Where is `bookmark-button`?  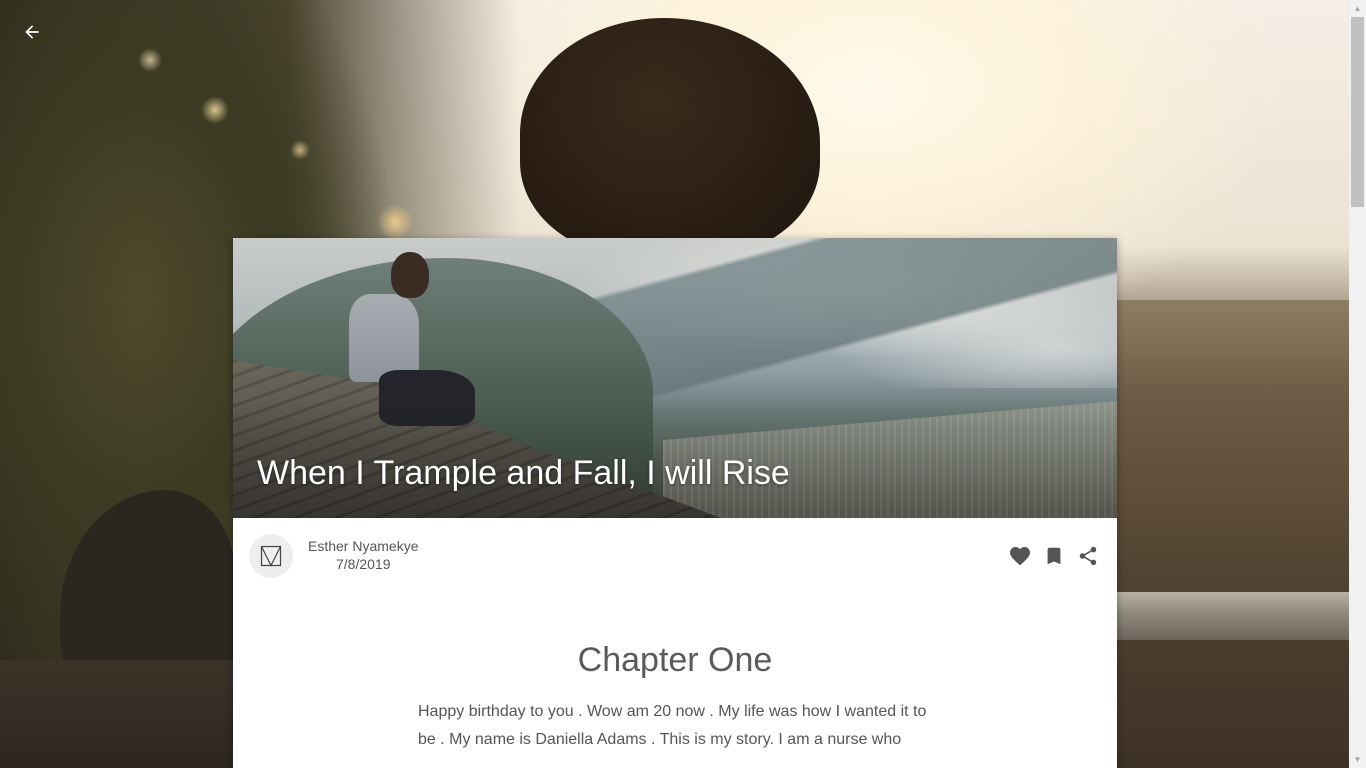
bookmark-button is located at coordinates (1054, 556).